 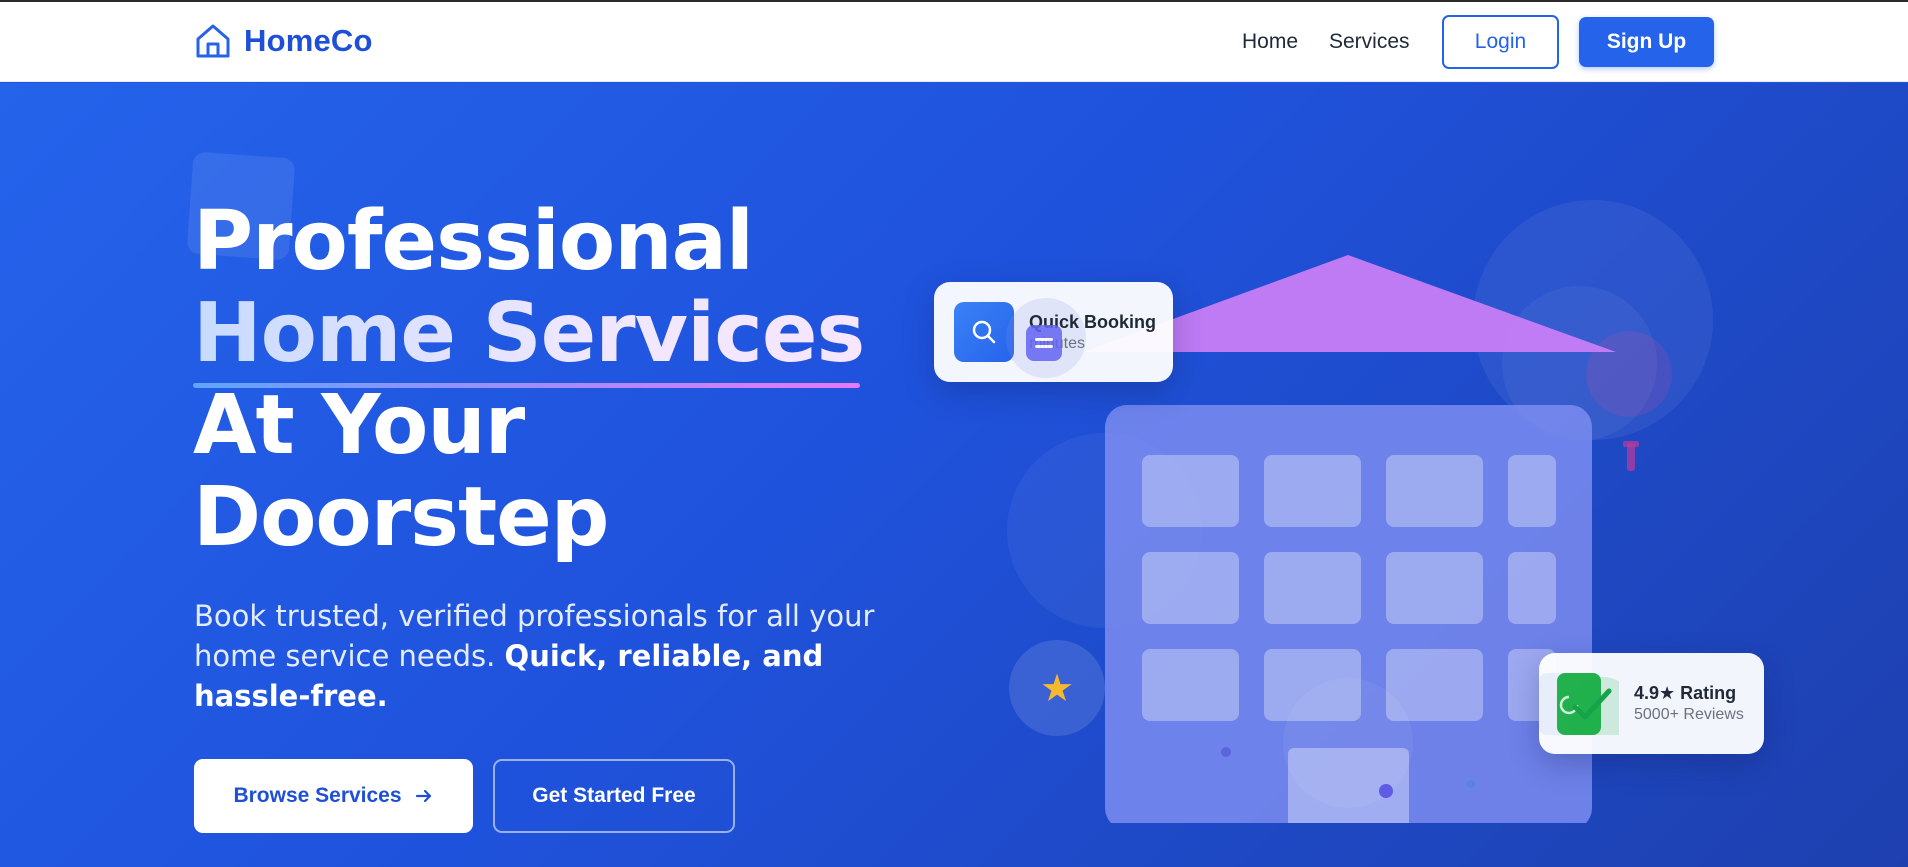 I want to click on login-button: Login, so click(x=1500, y=42).